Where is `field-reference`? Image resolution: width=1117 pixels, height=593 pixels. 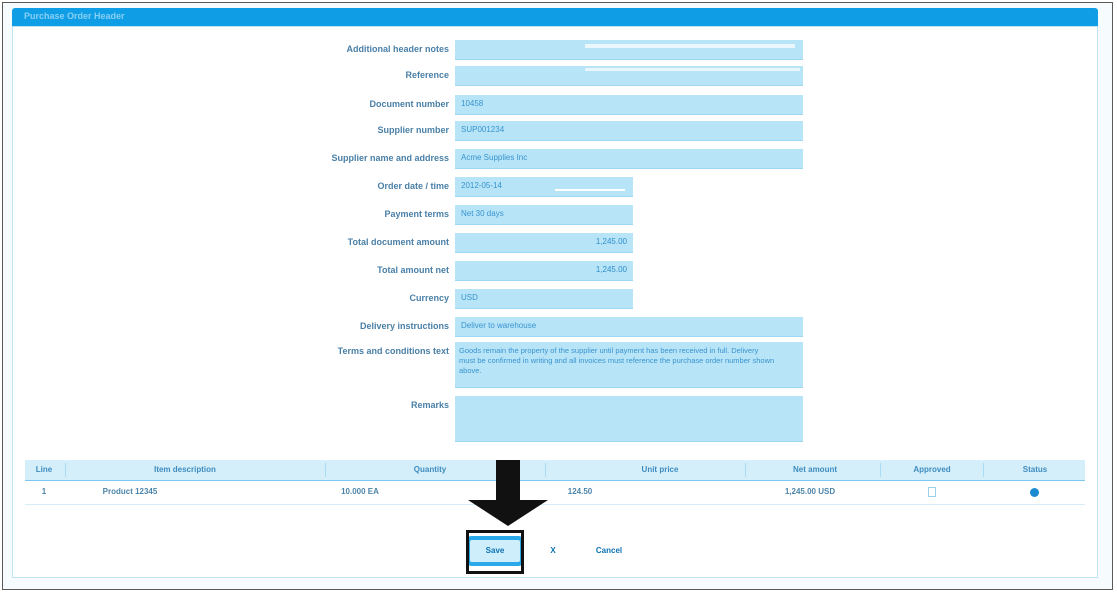 field-reference is located at coordinates (629, 76).